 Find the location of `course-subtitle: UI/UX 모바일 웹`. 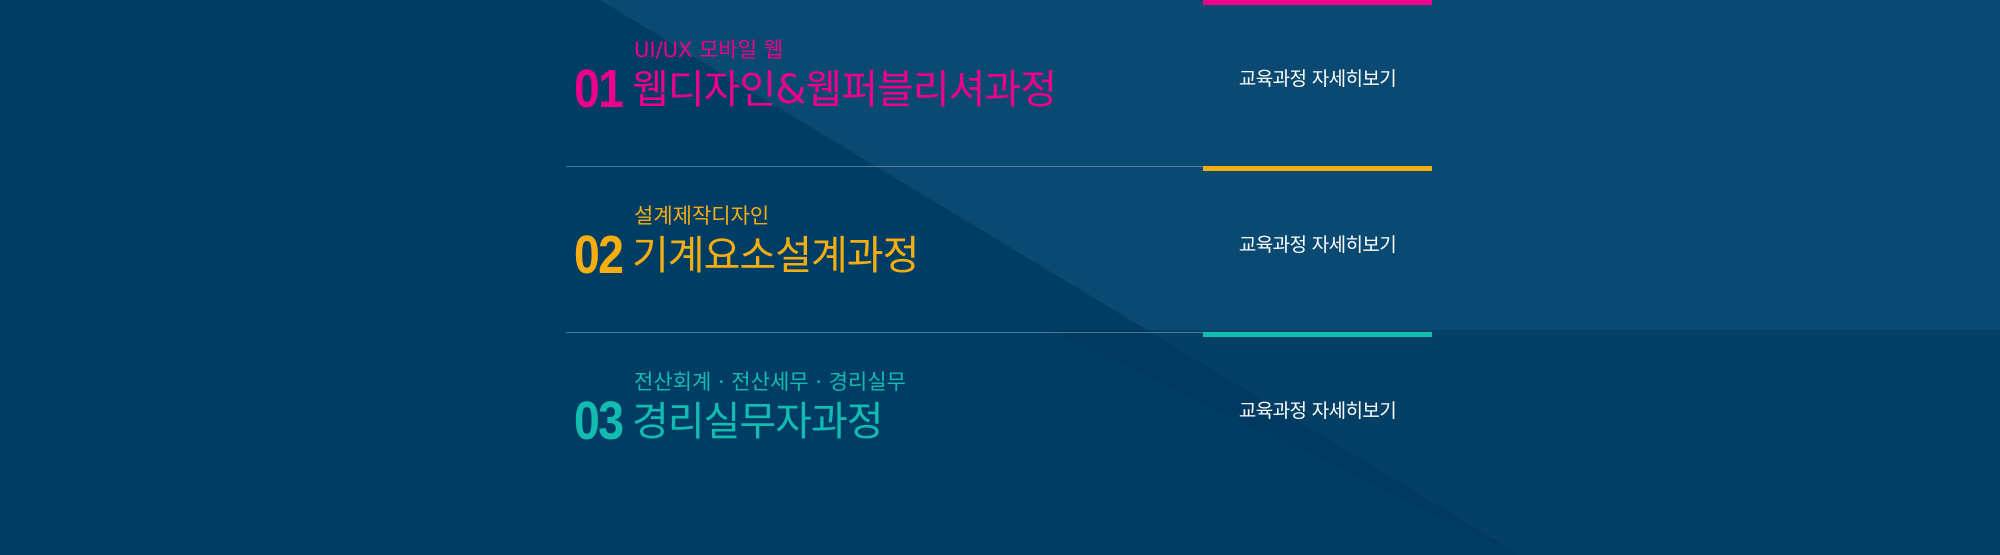

course-subtitle: UI/UX 모바일 웹 is located at coordinates (709, 50).